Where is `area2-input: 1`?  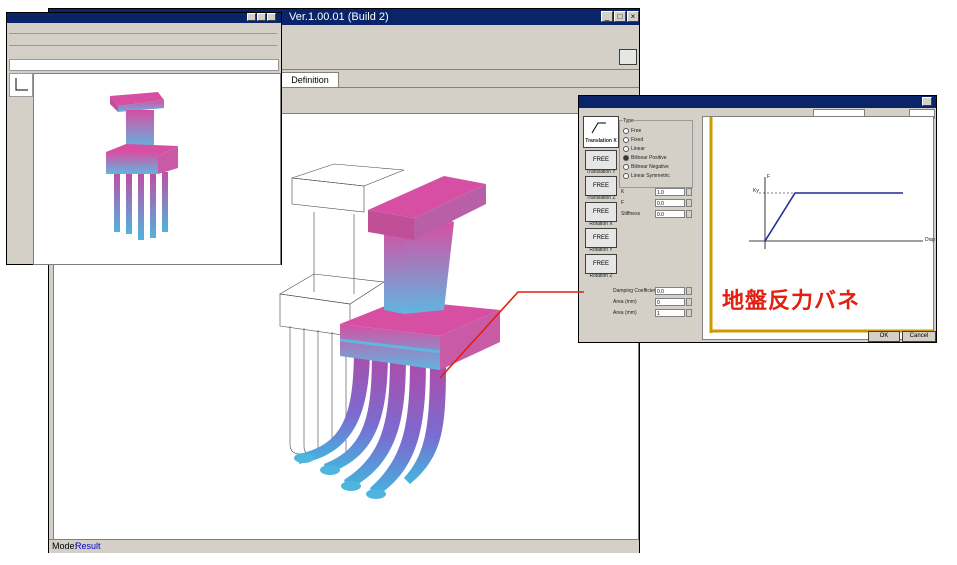
area2-input: 1 is located at coordinates (670, 313).